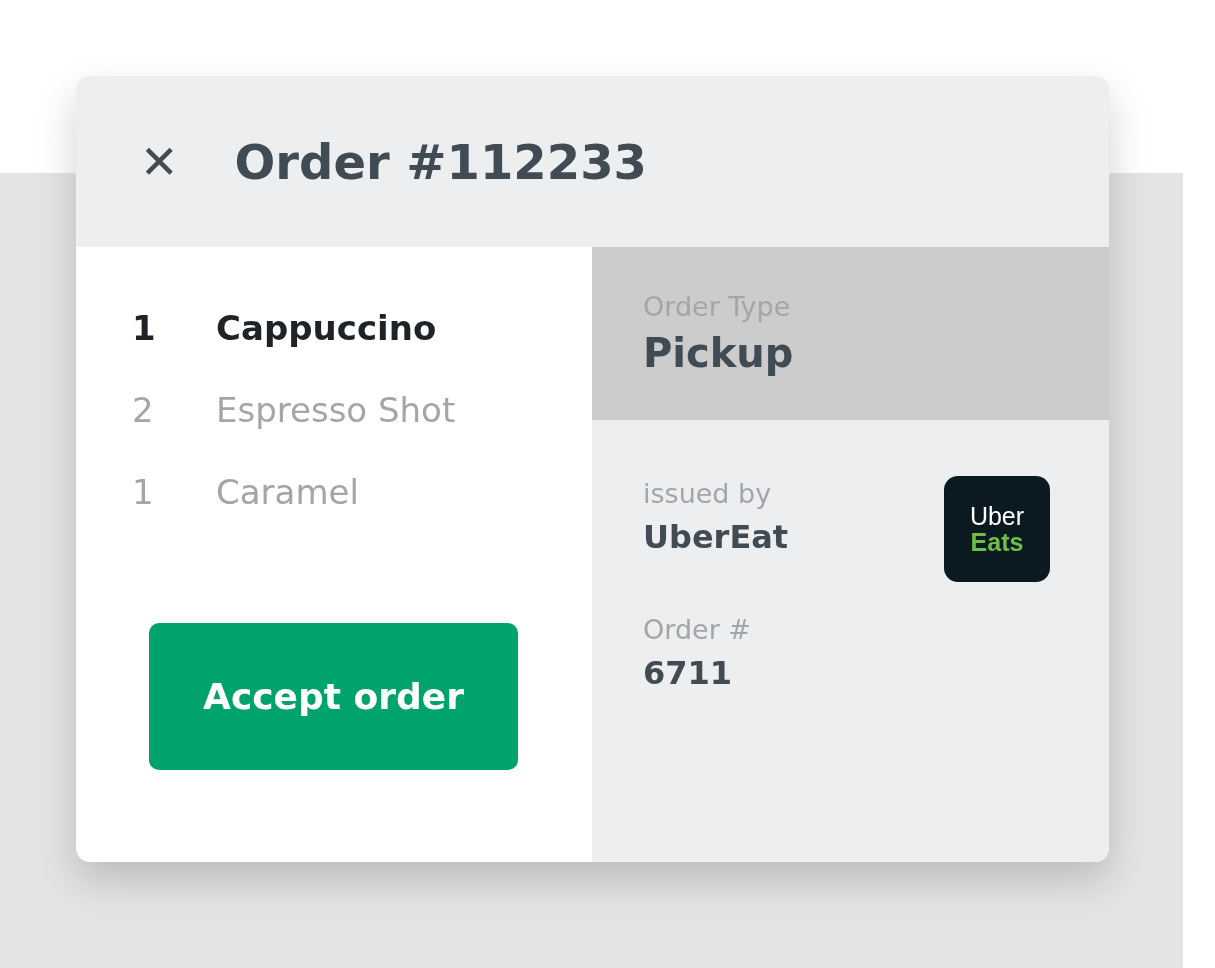  What do you see at coordinates (997, 529) in the screenshot?
I see `delivery-service-logo: Uber Eats` at bounding box center [997, 529].